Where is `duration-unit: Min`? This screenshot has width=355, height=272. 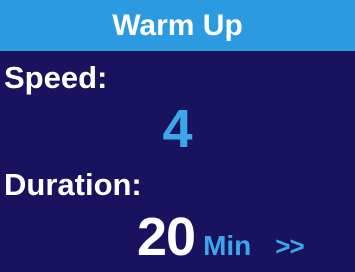 duration-unit: Min is located at coordinates (227, 245).